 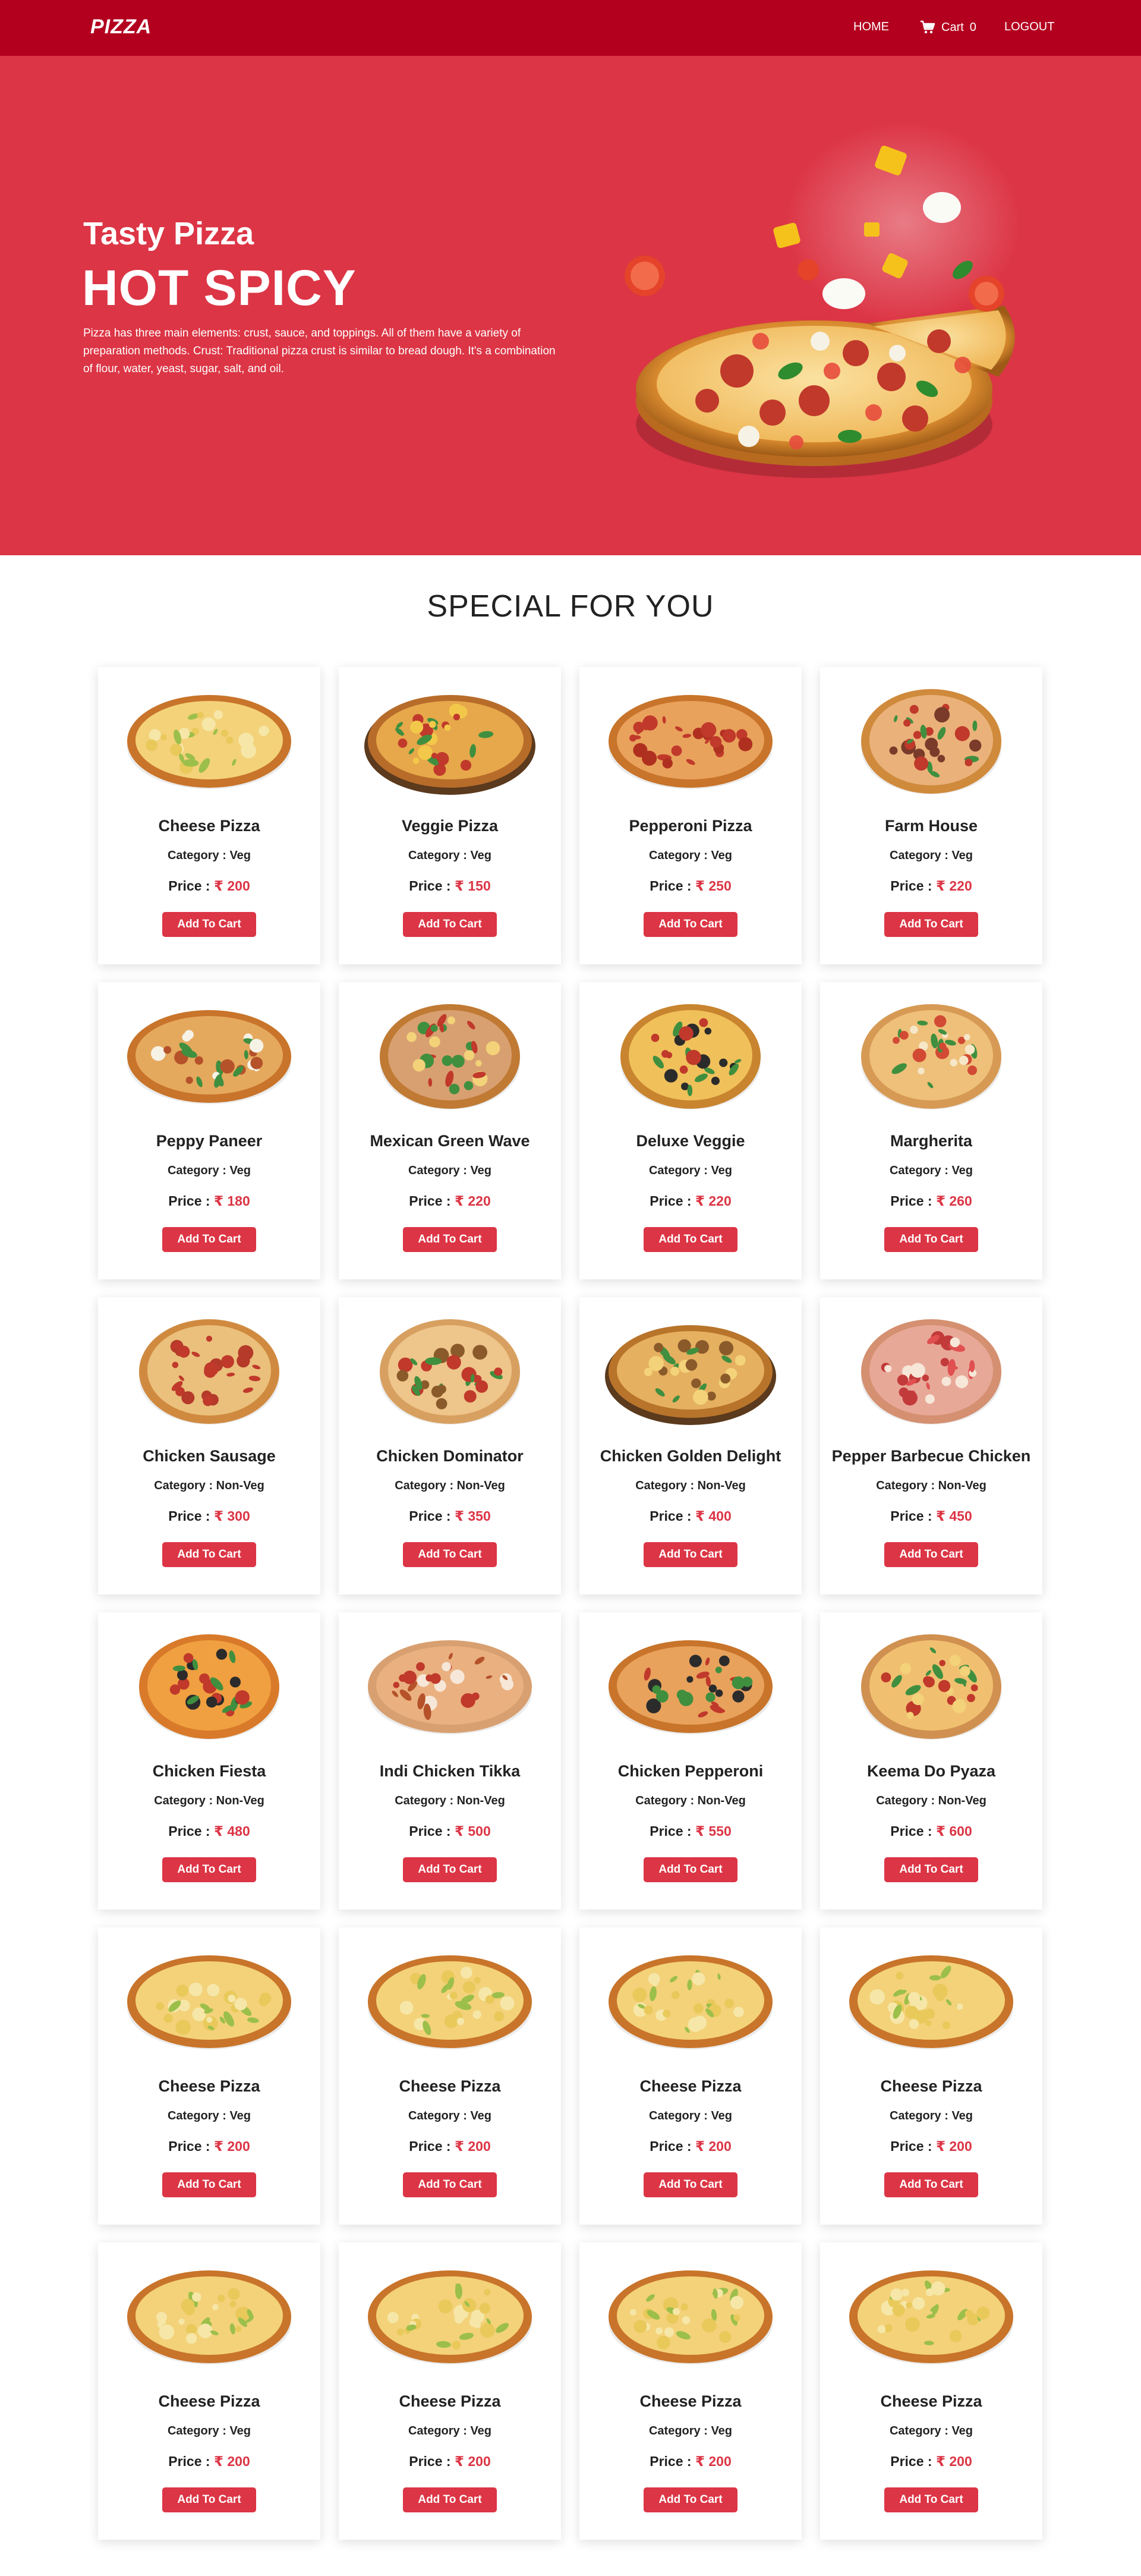 I want to click on nav-cart-link: Cart 0, so click(x=948, y=27).